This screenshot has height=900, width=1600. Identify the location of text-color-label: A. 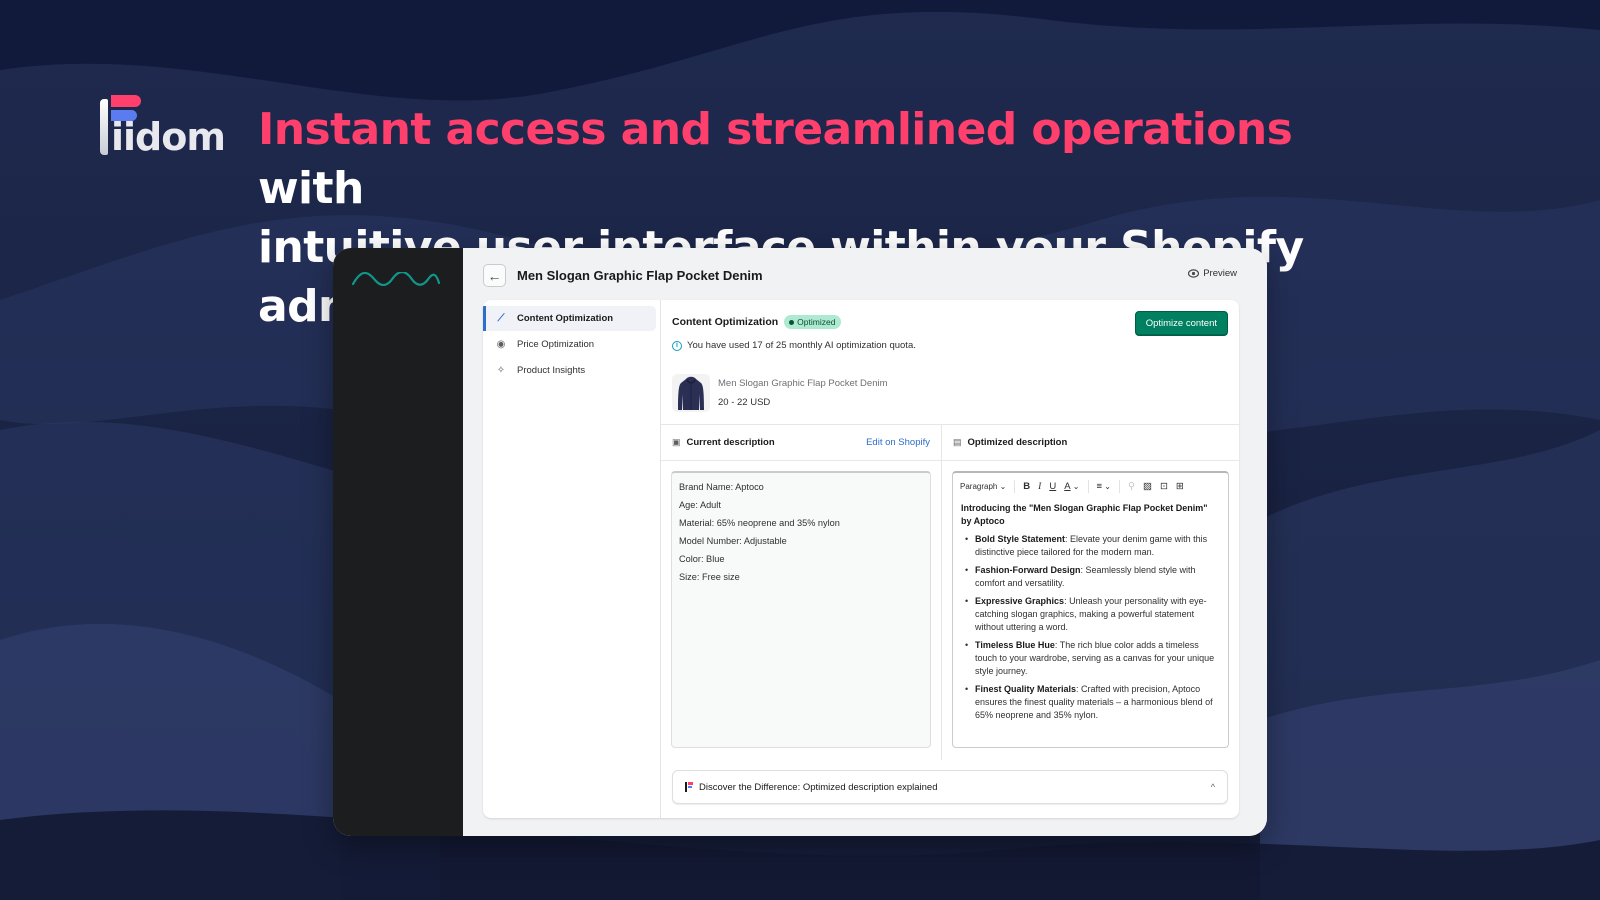
(1067, 486).